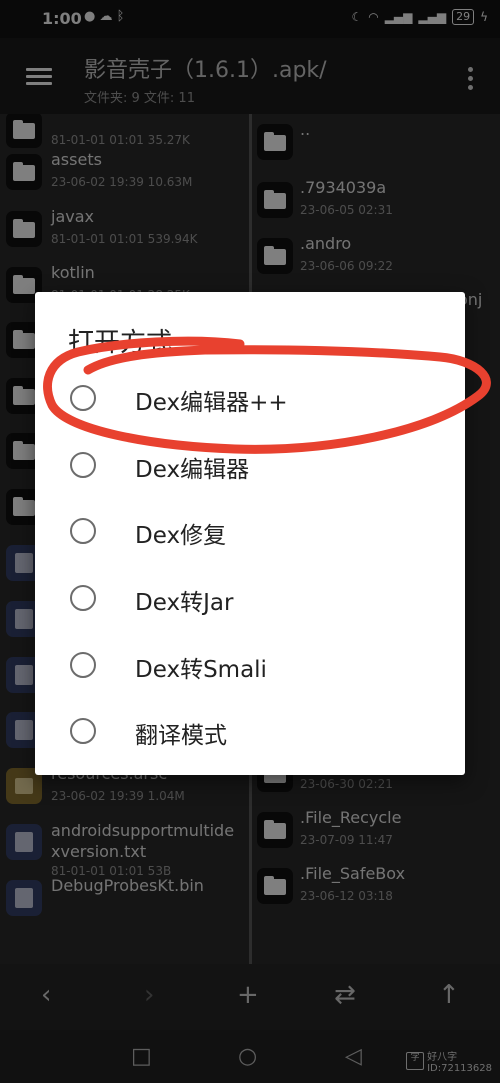 The width and height of the screenshot is (500, 1083). Describe the element at coordinates (184, 603) in the screenshot. I see `option-label: Dex转Jar` at that location.